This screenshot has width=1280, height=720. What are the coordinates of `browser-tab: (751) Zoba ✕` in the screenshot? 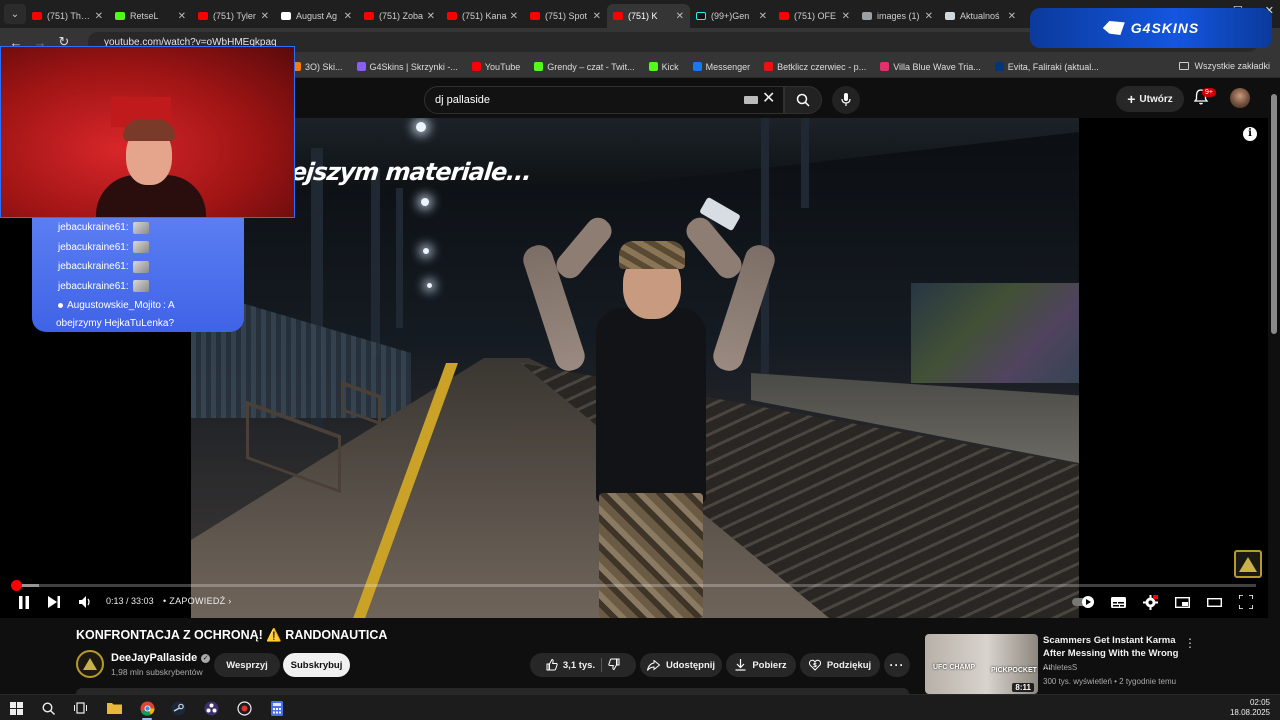 It's located at (399, 16).